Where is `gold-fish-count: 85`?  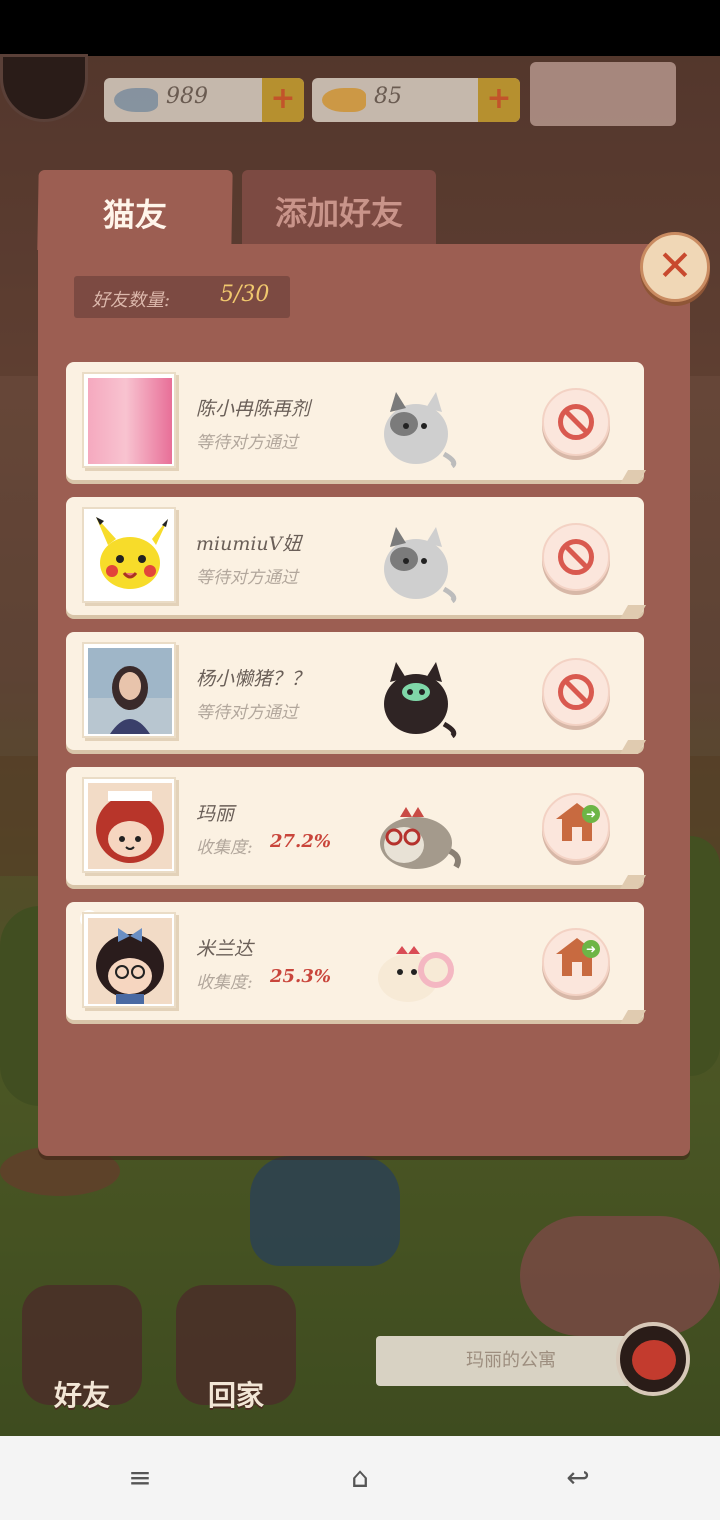 gold-fish-count: 85 is located at coordinates (388, 96).